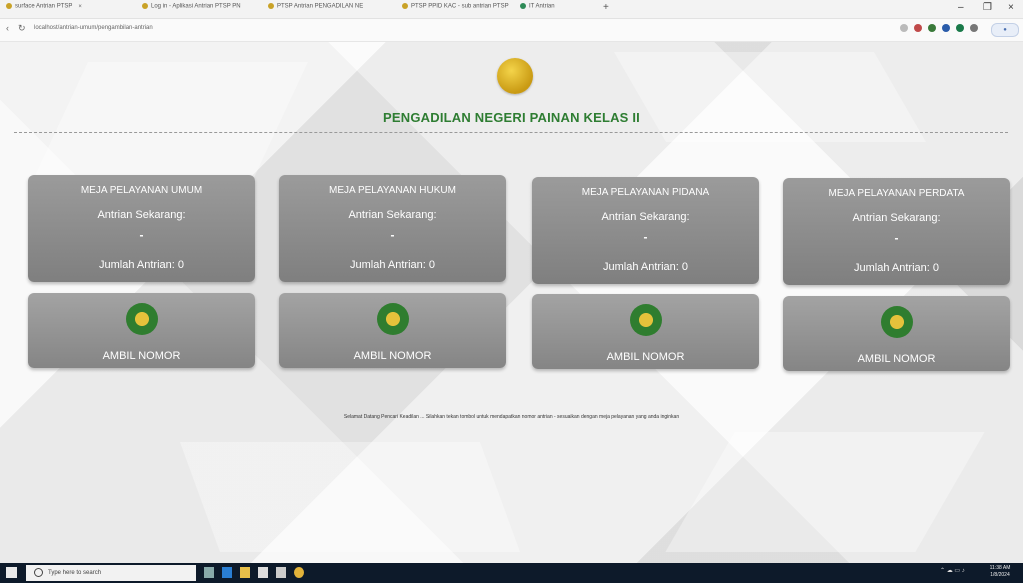  What do you see at coordinates (987, 7) in the screenshot?
I see `maximize-icon: ❐` at bounding box center [987, 7].